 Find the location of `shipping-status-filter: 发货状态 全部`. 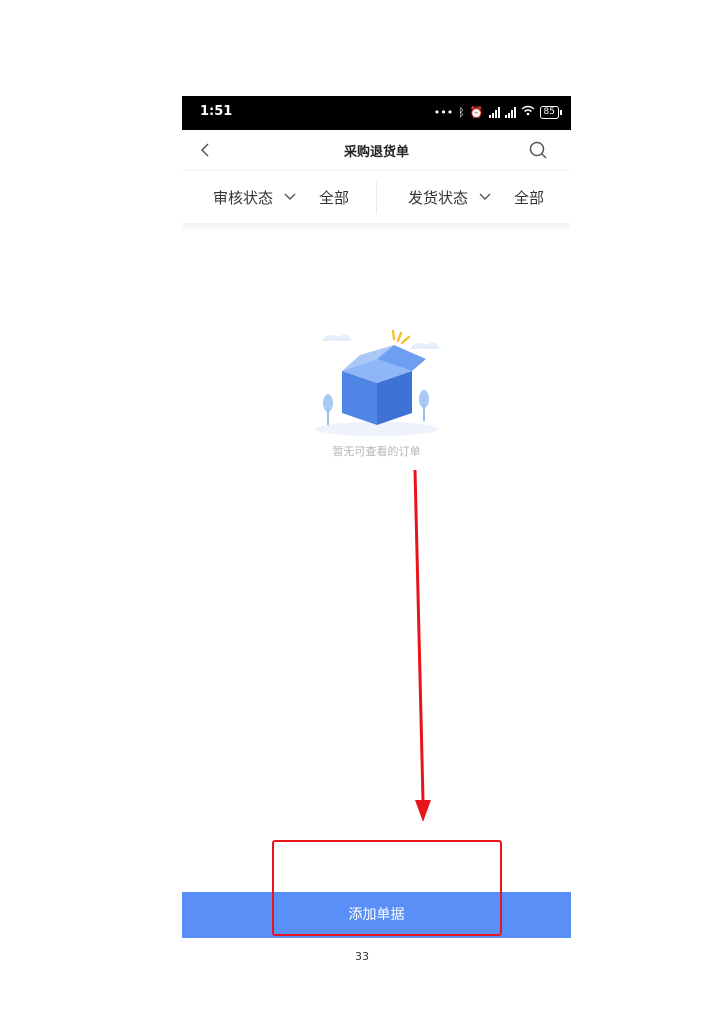

shipping-status-filter: 发货状态 全部 is located at coordinates (476, 197).